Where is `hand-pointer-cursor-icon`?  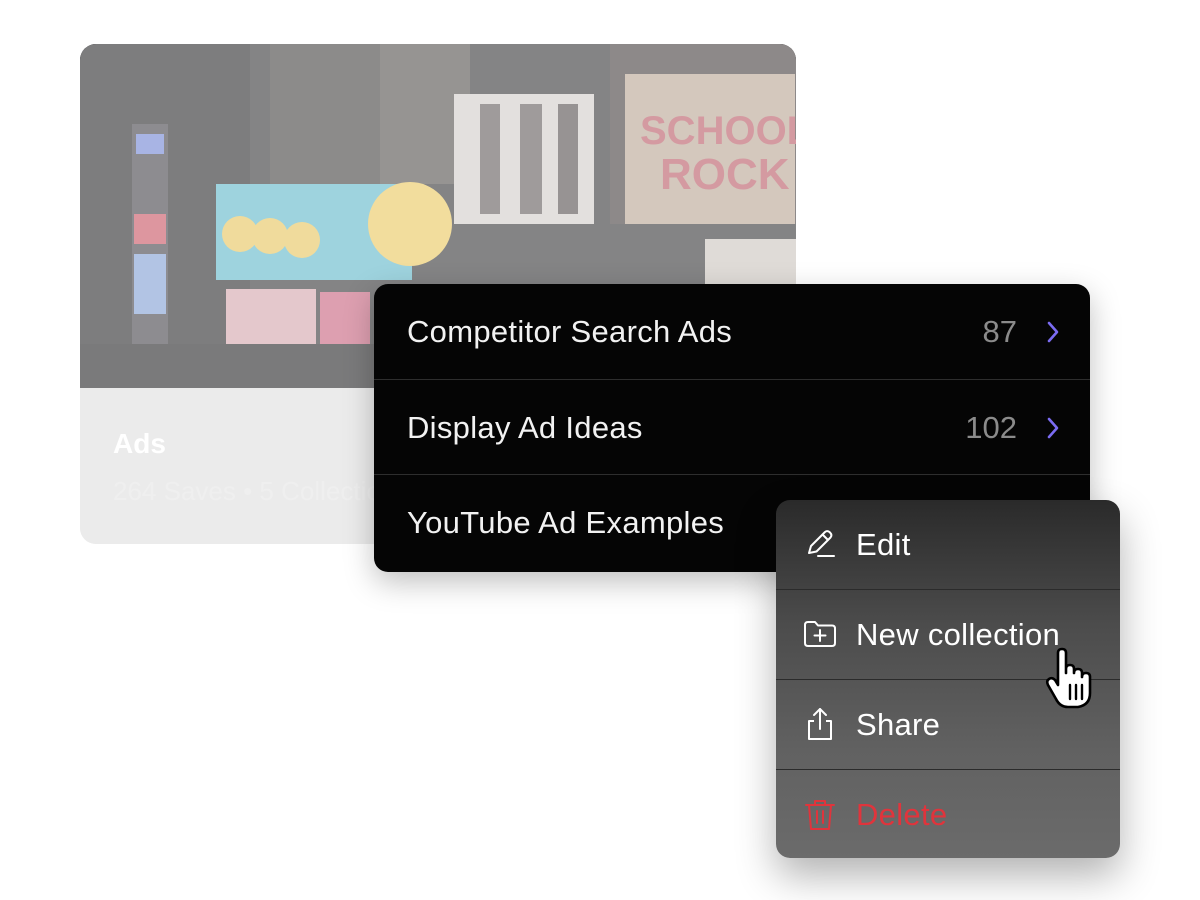
hand-pointer-cursor-icon is located at coordinates (1068, 678).